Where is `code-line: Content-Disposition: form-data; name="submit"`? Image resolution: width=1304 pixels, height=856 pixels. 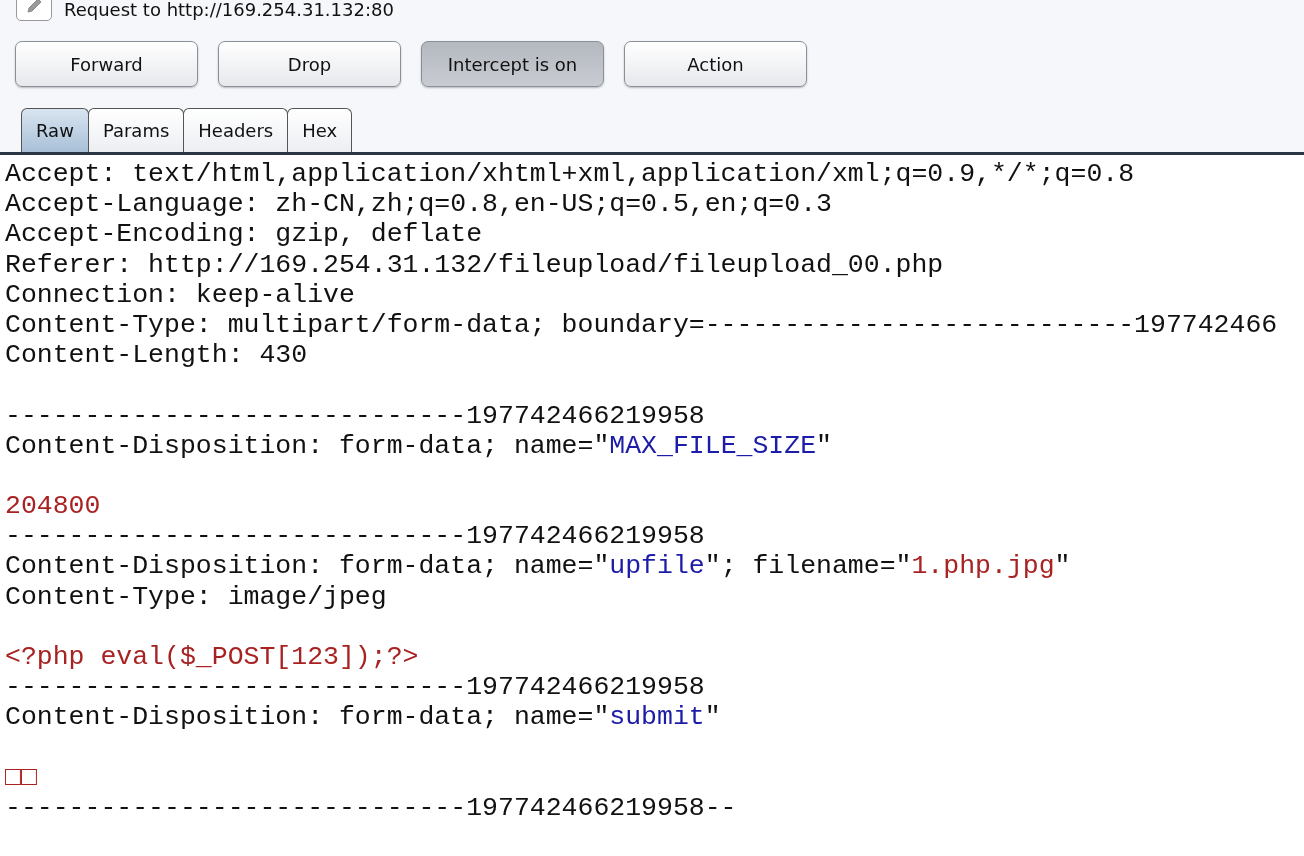
code-line: Content-Disposition: form-data; name="submit" is located at coordinates (363, 717).